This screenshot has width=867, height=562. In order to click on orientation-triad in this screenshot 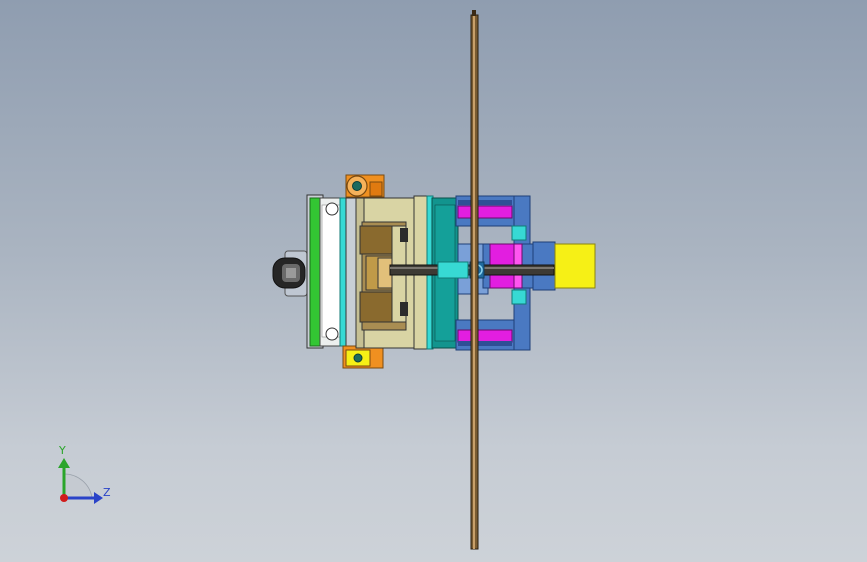, I will do `click(80, 481)`.